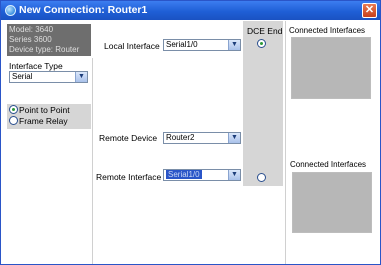 This screenshot has width=381, height=265. Describe the element at coordinates (36, 66) in the screenshot. I see `interface-type-label: Interface Type` at that location.